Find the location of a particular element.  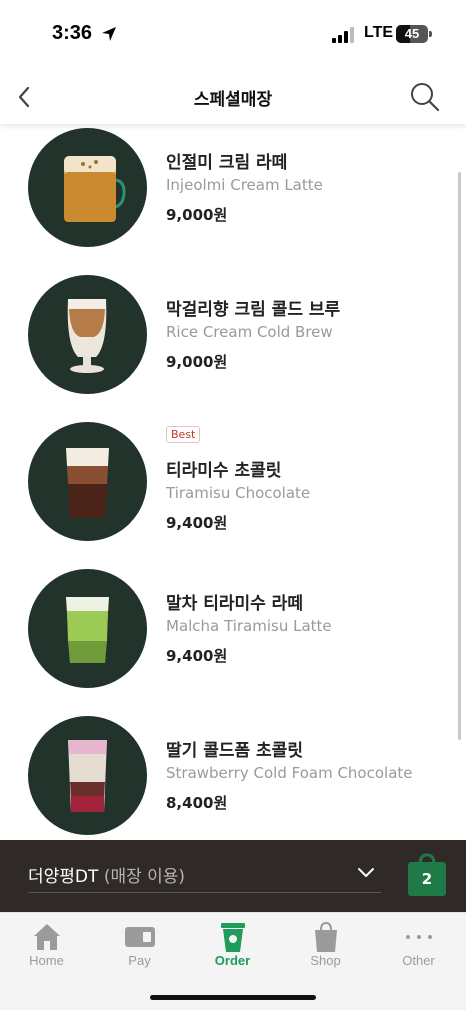

drink-name-en: Injeolmi Cream Latte is located at coordinates (244, 185).